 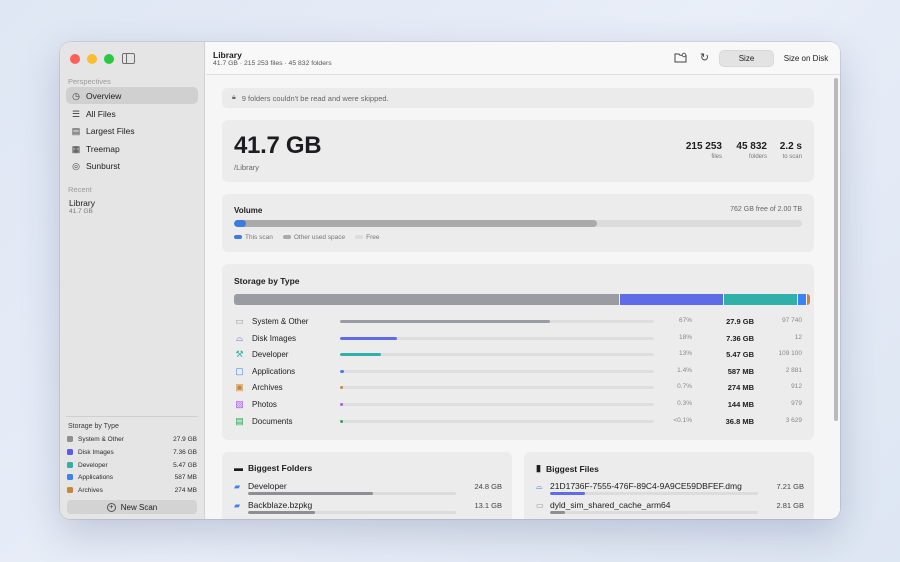 I want to click on folder-icon, so click(x=680, y=58).